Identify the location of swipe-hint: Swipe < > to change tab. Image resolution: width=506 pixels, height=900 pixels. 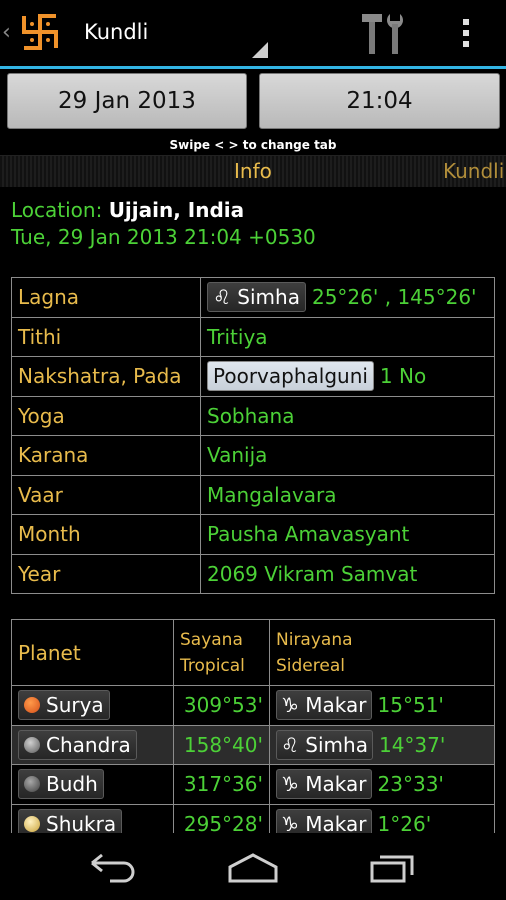
(253, 145).